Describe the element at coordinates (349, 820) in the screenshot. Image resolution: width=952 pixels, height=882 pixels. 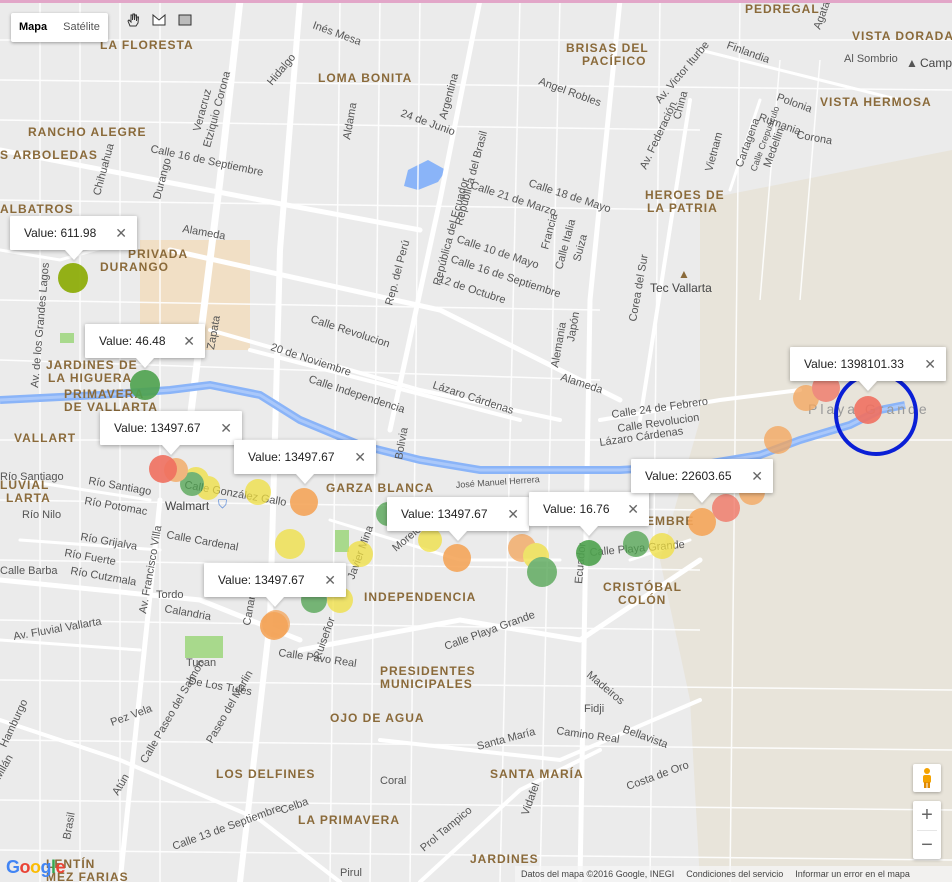
I see `neighborhood-label: LA PRIMAVERA` at that location.